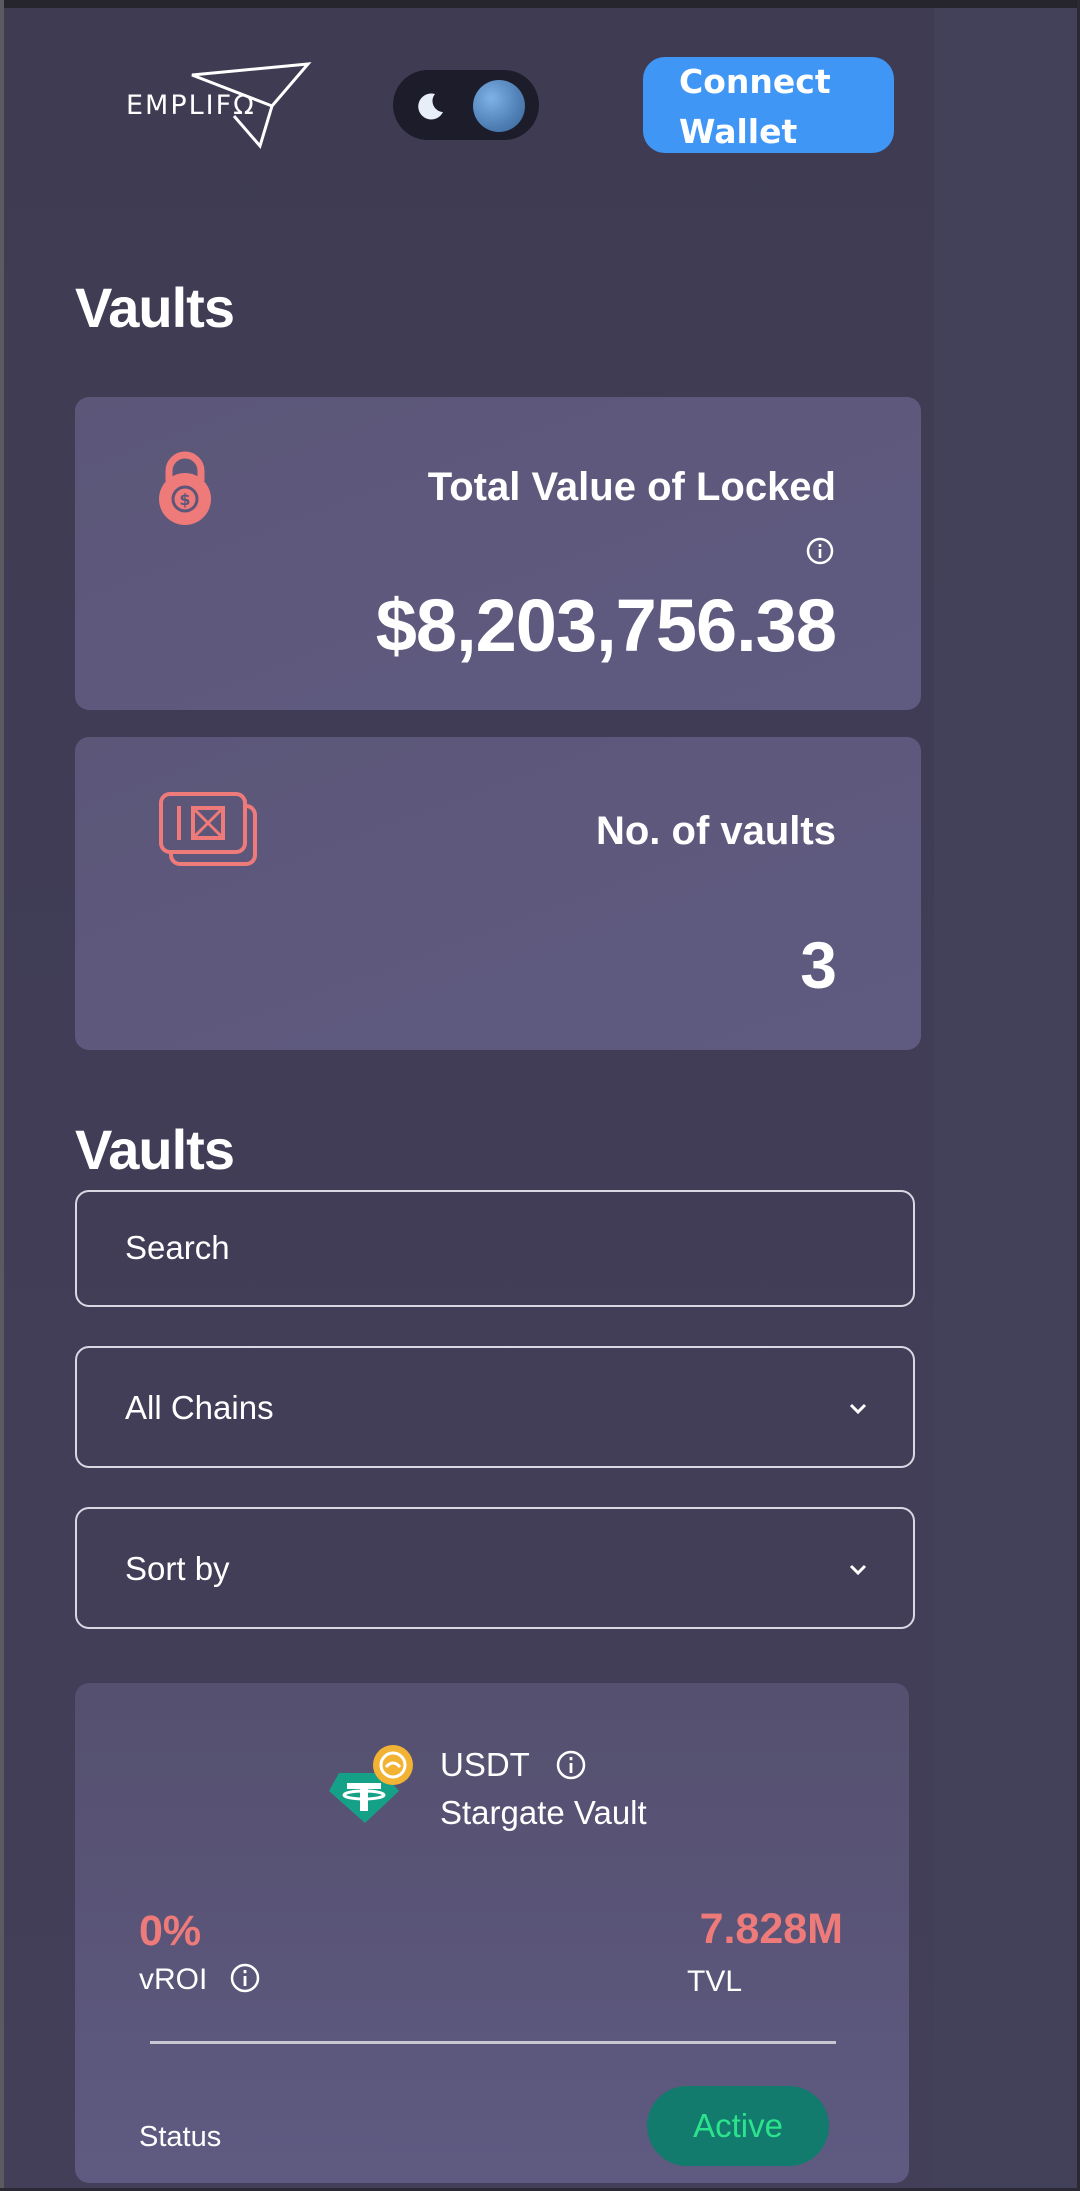 This screenshot has width=1080, height=2191. What do you see at coordinates (208, 829) in the screenshot?
I see `vault-stack-icon` at bounding box center [208, 829].